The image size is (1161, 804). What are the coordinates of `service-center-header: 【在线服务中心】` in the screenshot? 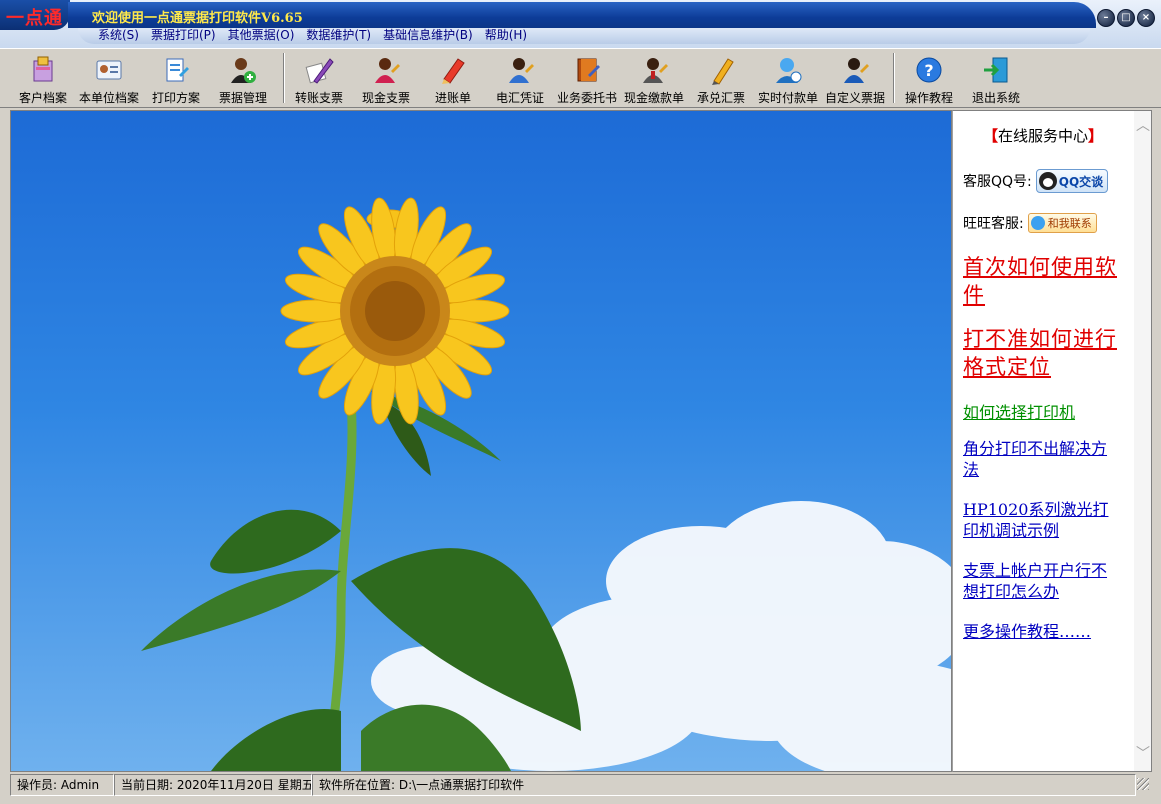 It's located at (1043, 135).